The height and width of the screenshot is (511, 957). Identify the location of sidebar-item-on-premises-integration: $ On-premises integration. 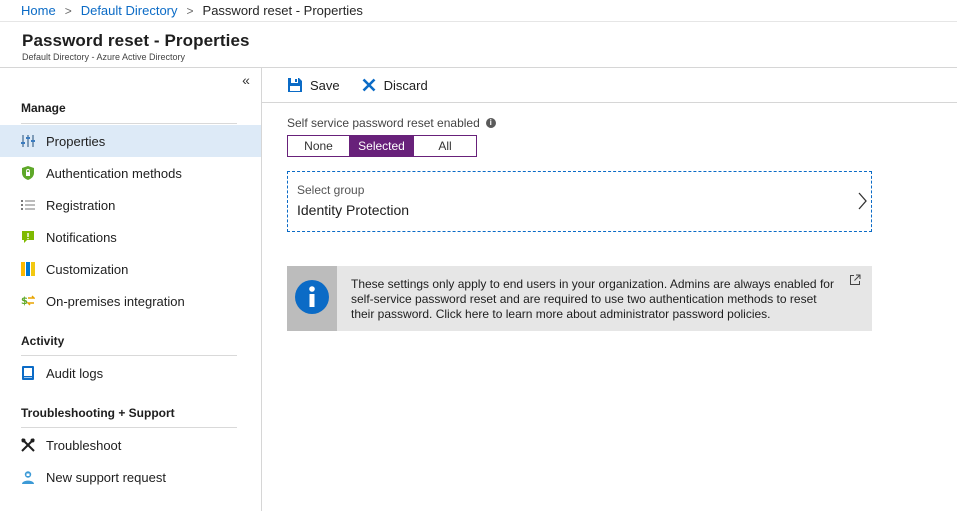
(130, 301).